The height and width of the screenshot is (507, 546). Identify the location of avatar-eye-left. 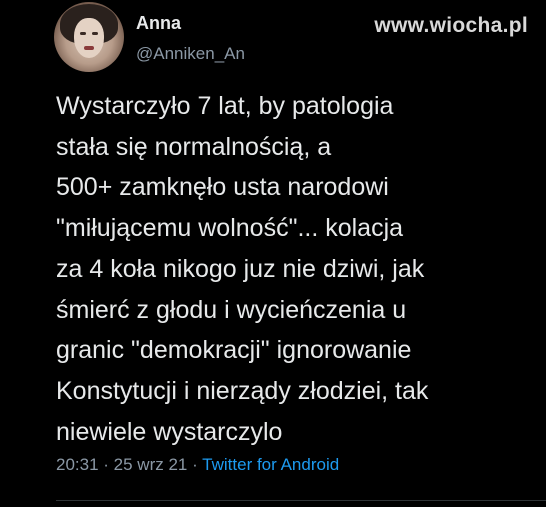
(83, 33).